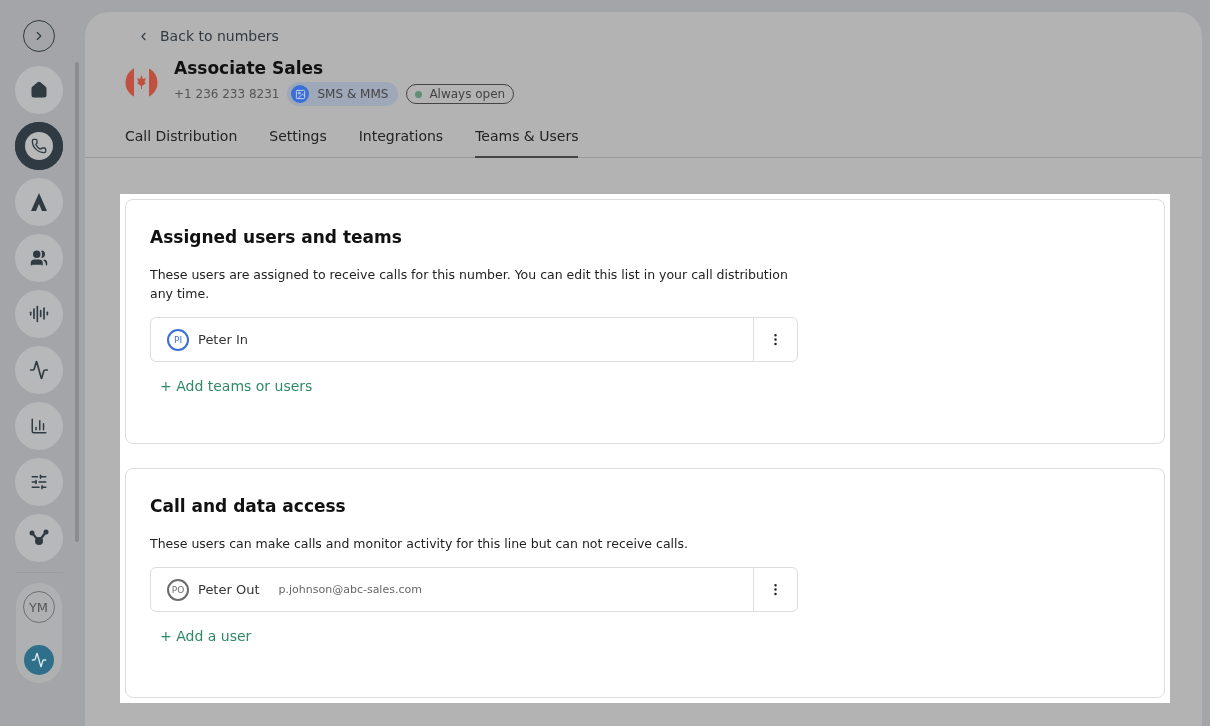 The height and width of the screenshot is (726, 1210). I want to click on channel-badge: SMS & MMS, so click(343, 94).